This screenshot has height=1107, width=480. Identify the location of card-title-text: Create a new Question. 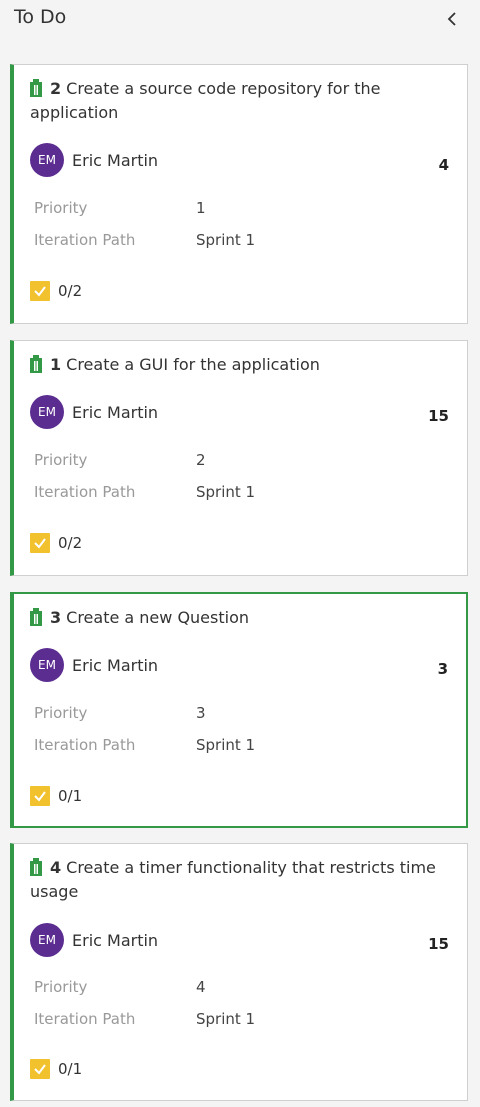
(157, 617).